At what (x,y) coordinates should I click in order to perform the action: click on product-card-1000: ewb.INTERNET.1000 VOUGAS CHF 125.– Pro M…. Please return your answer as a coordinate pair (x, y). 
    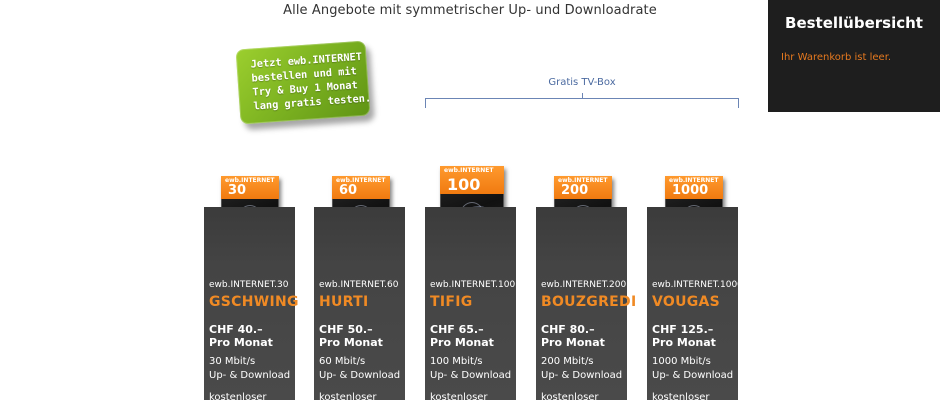
    Looking at the image, I should click on (695, 303).